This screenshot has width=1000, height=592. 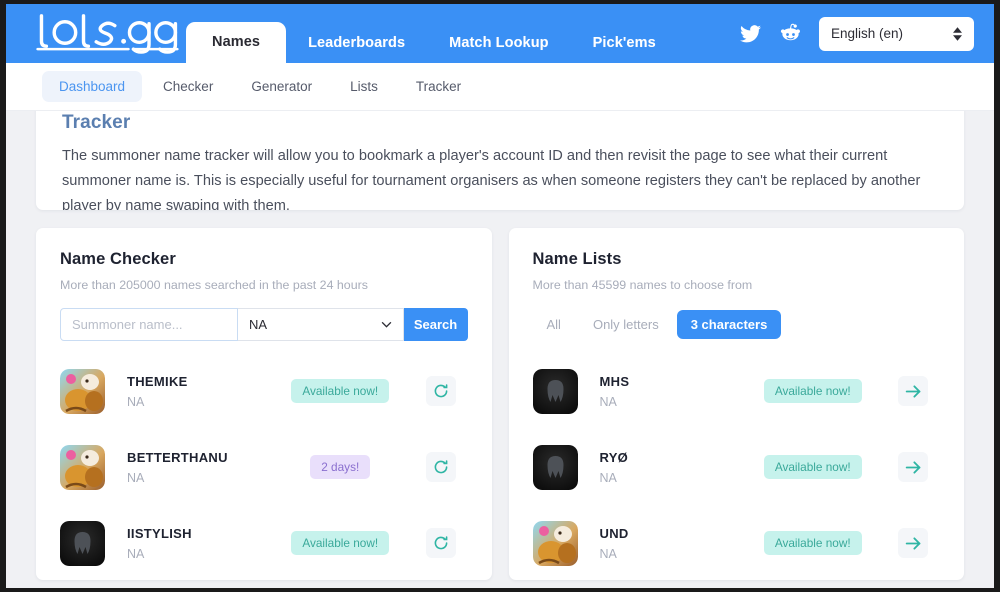 What do you see at coordinates (157, 381) in the screenshot?
I see `summoner-name: THEMIKE` at bounding box center [157, 381].